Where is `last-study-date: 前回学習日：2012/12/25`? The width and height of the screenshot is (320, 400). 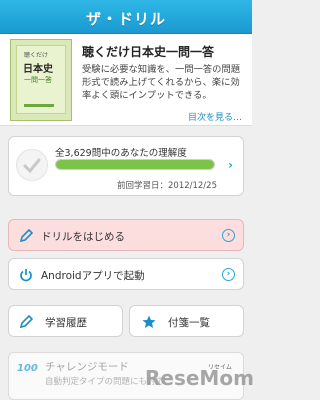 last-study-date: 前回学習日：2012/12/25 is located at coordinates (167, 186).